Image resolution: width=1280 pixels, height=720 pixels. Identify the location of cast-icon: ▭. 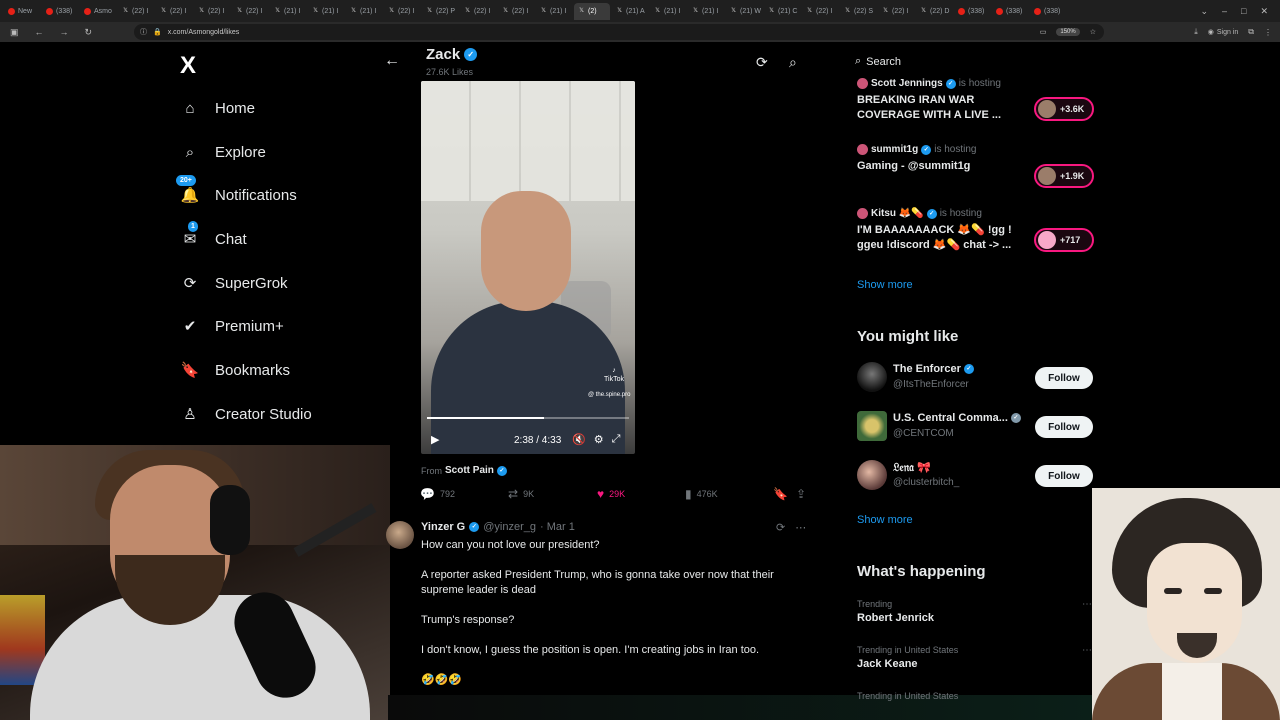
(1043, 32).